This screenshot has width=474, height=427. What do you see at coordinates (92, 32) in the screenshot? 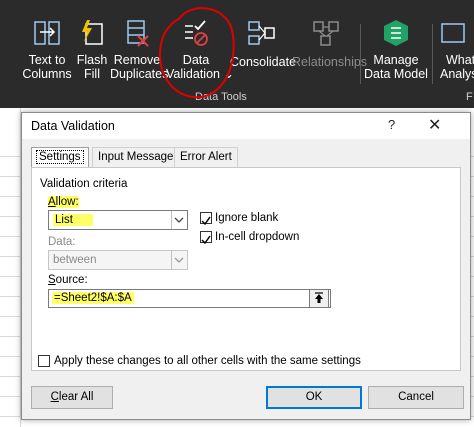
I see `flash-fill-icon` at bounding box center [92, 32].